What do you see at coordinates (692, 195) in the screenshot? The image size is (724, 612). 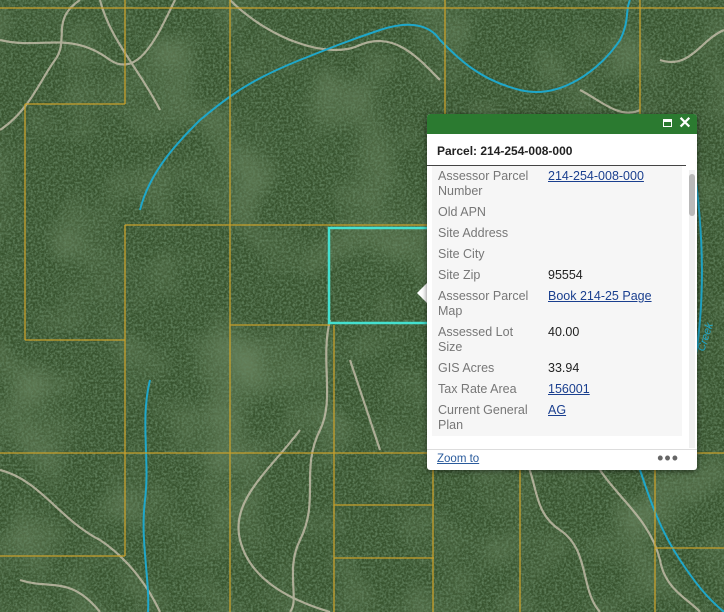 I see `scroll-thumb` at bounding box center [692, 195].